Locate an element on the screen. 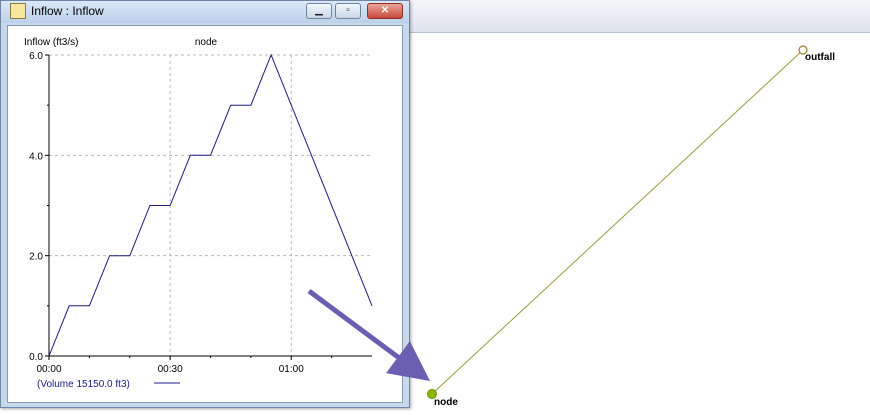 Image resolution: width=870 pixels, height=415 pixels. maximize-button: ▫ is located at coordinates (348, 11).